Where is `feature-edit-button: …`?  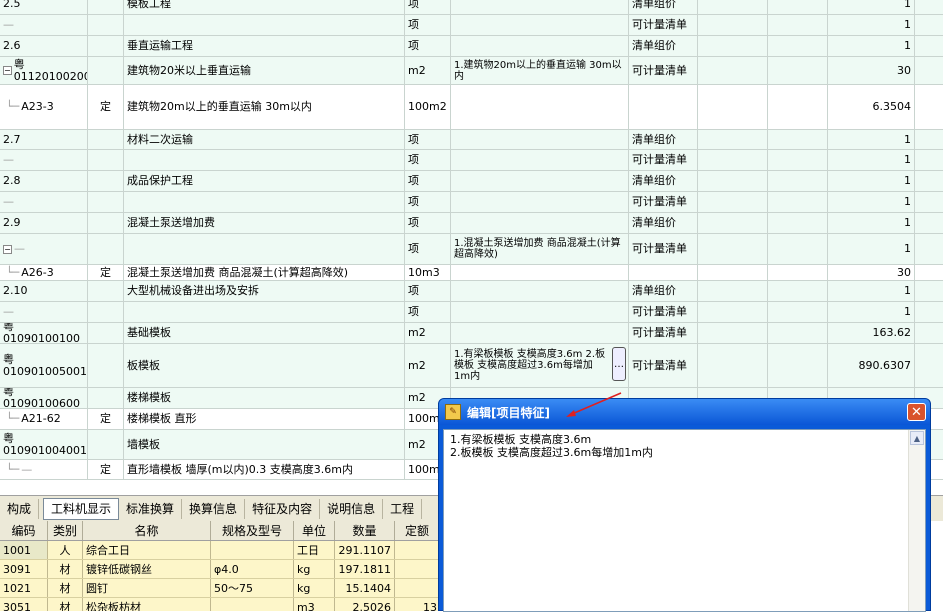
feature-edit-button: … is located at coordinates (619, 364).